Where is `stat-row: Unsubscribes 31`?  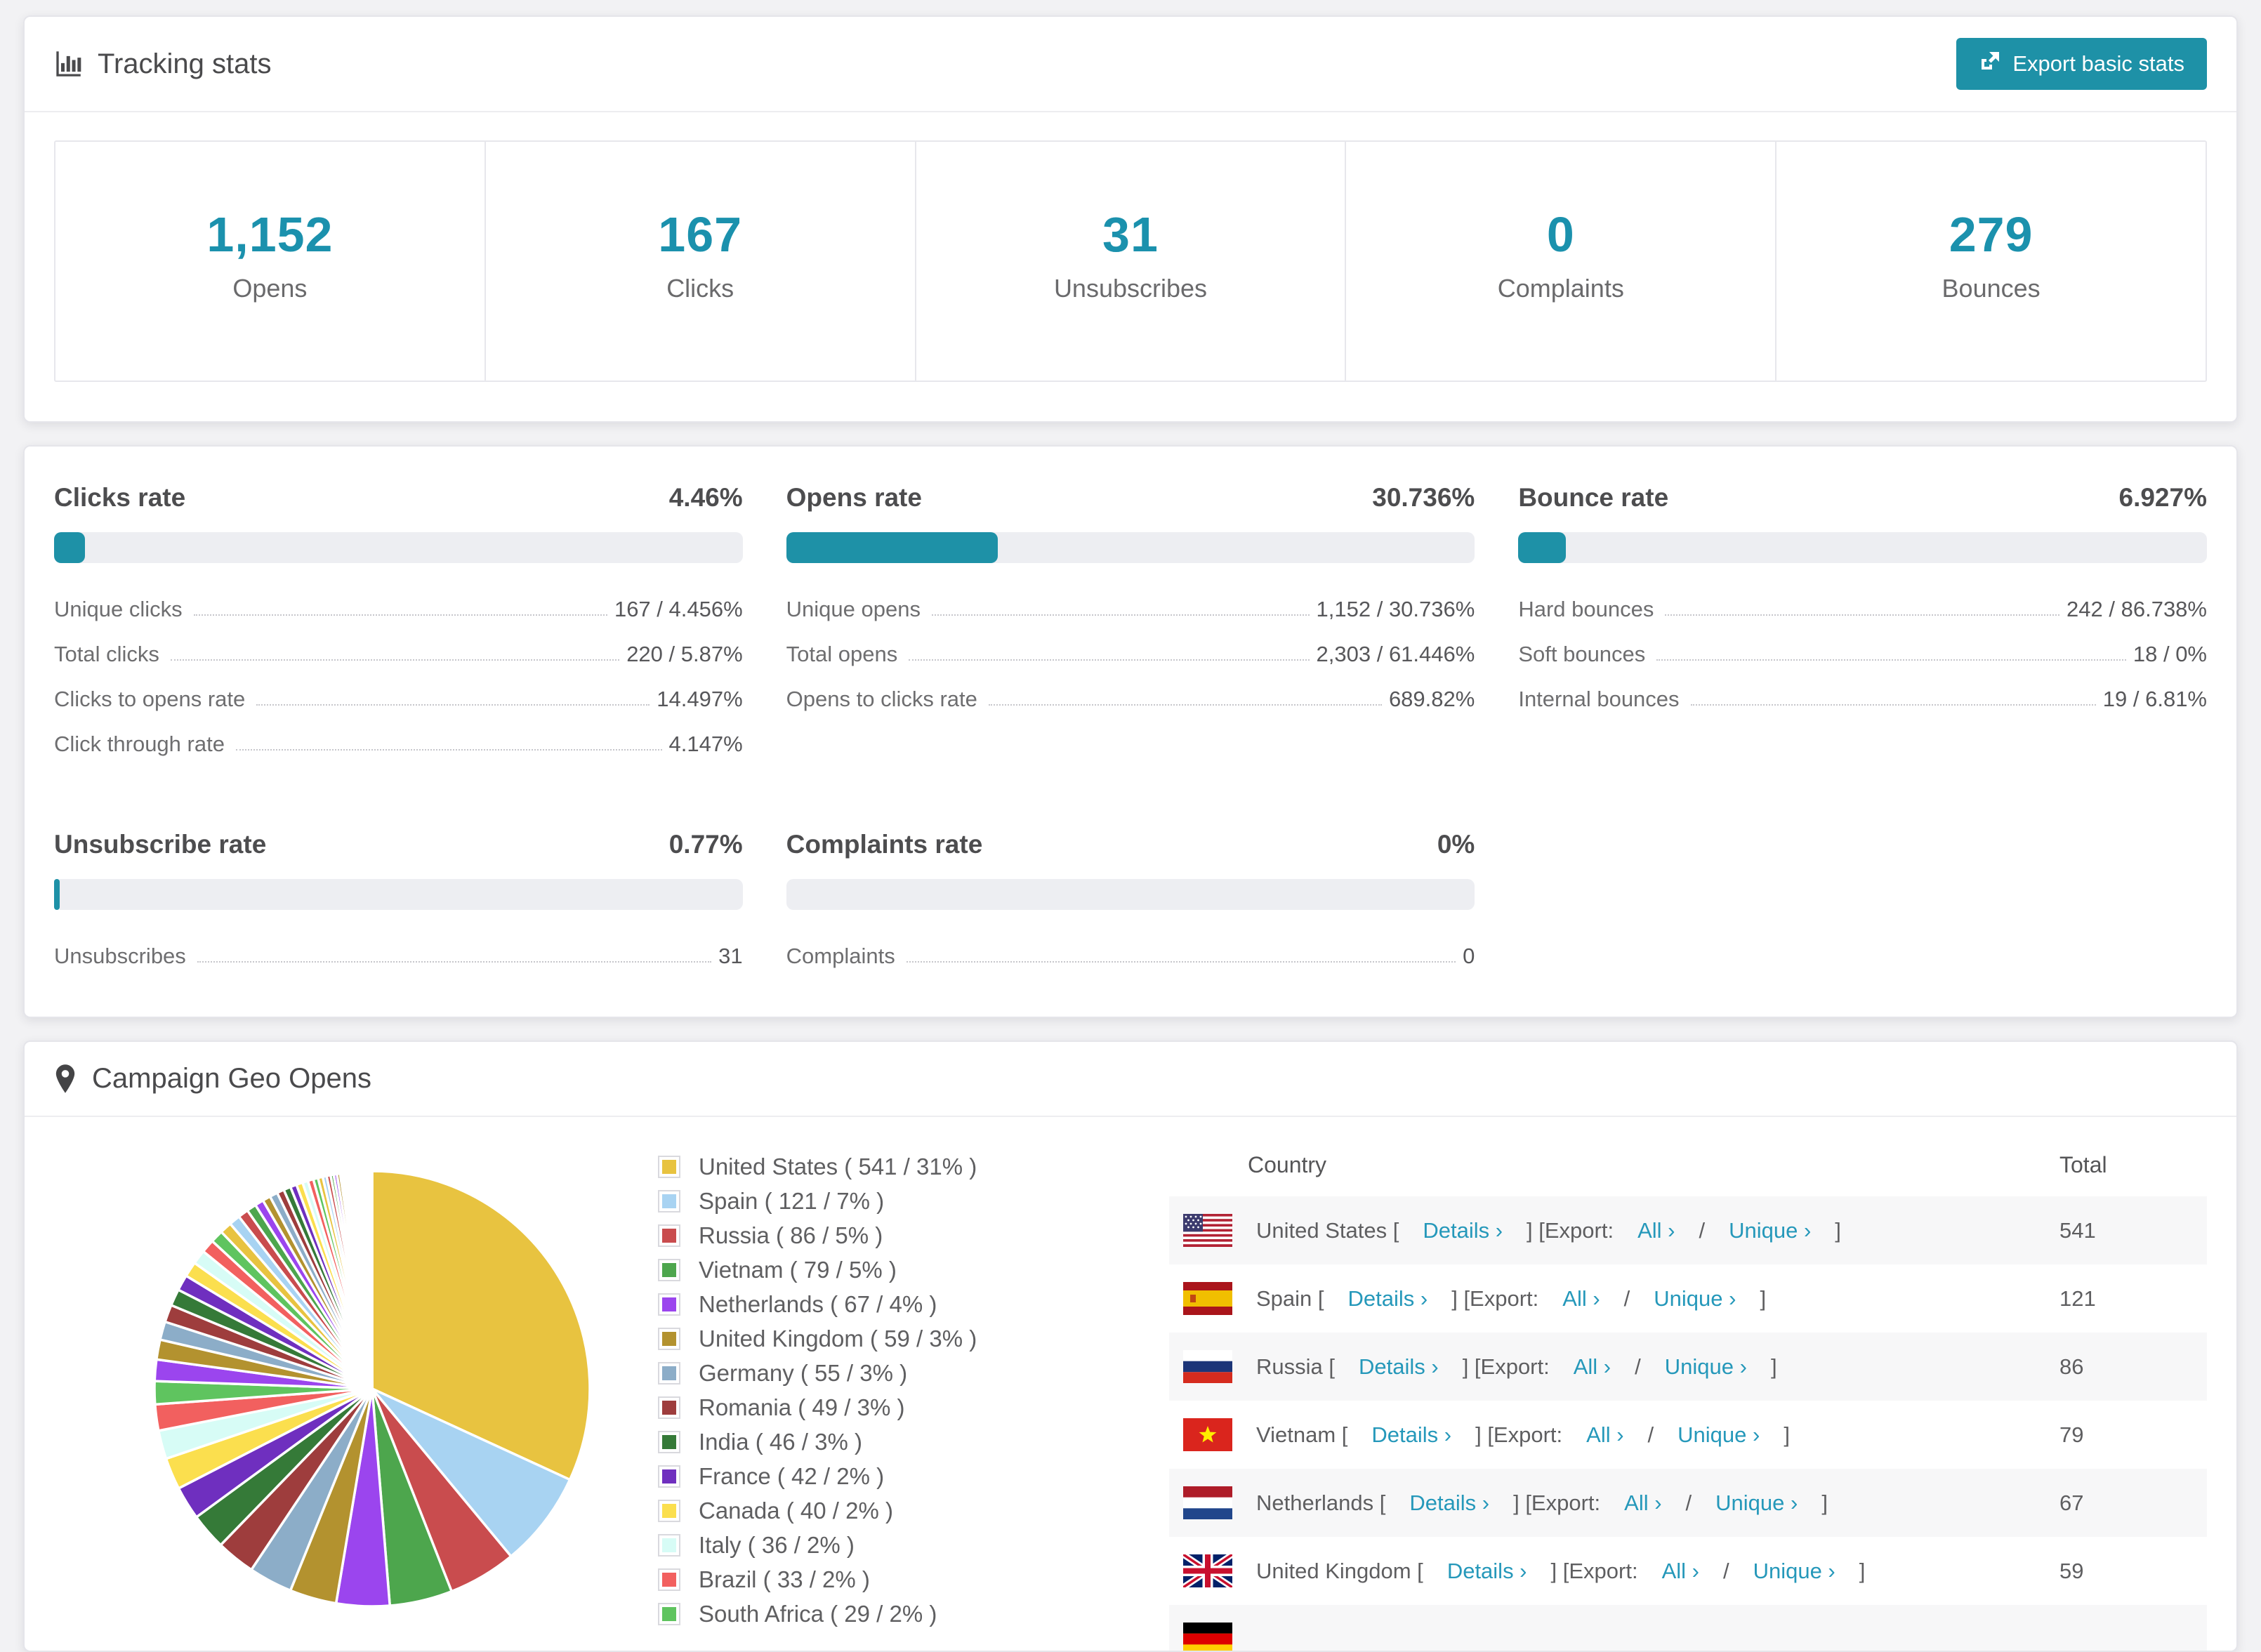 stat-row: Unsubscribes 31 is located at coordinates (399, 956).